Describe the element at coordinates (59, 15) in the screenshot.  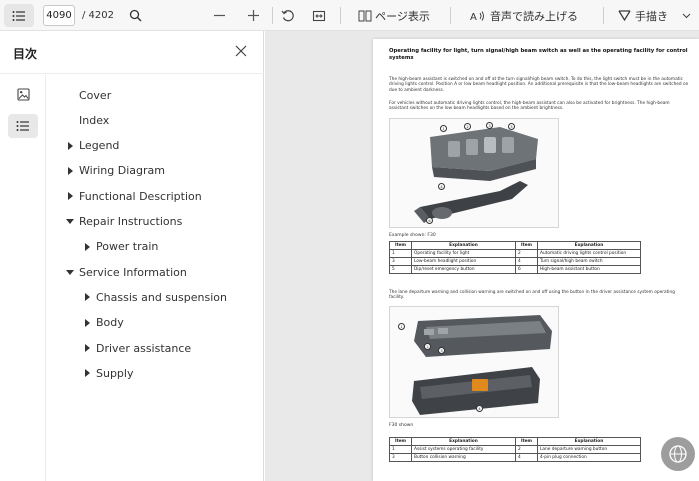
I see `page-number-input: 4090` at that location.